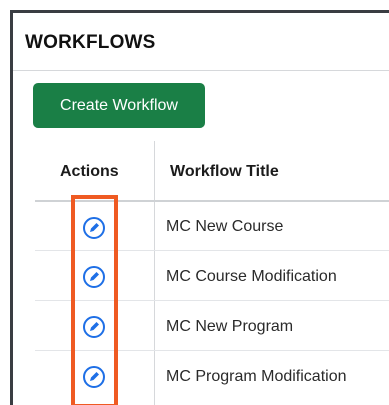 This screenshot has height=405, width=389. Describe the element at coordinates (154, 273) in the screenshot. I see `column-divider` at that location.